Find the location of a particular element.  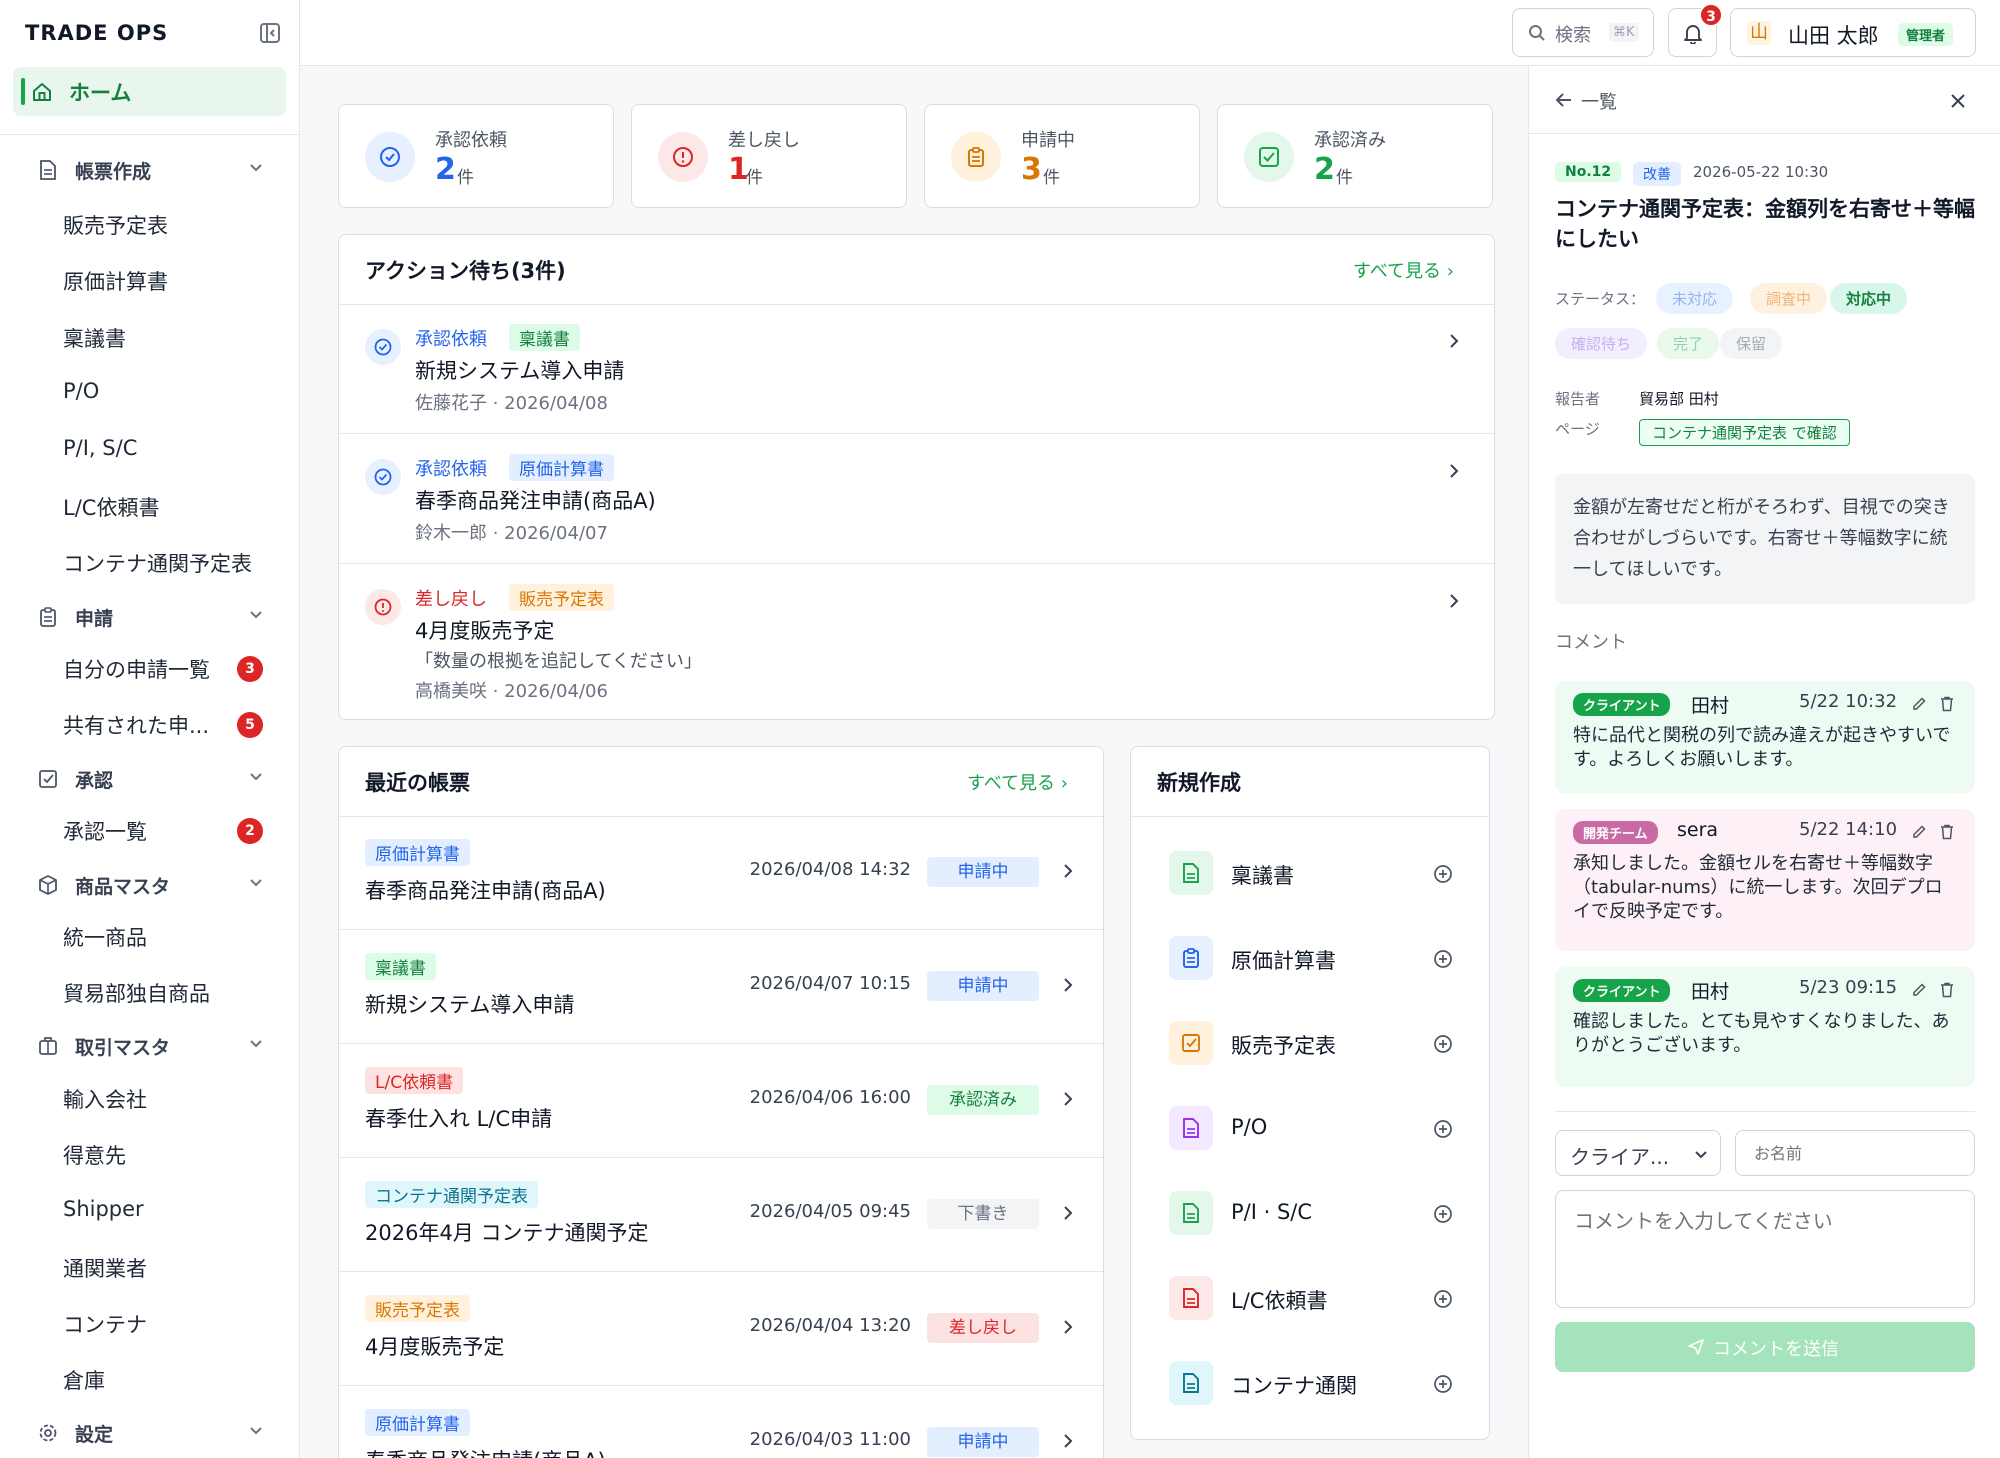

submit-comment-button: コメントを送信 is located at coordinates (1765, 1347).